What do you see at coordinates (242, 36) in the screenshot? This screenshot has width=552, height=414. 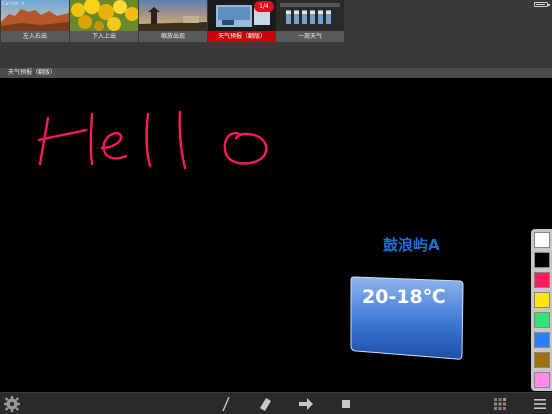 I see `thumbnail-label: 天气预报（翻版）` at bounding box center [242, 36].